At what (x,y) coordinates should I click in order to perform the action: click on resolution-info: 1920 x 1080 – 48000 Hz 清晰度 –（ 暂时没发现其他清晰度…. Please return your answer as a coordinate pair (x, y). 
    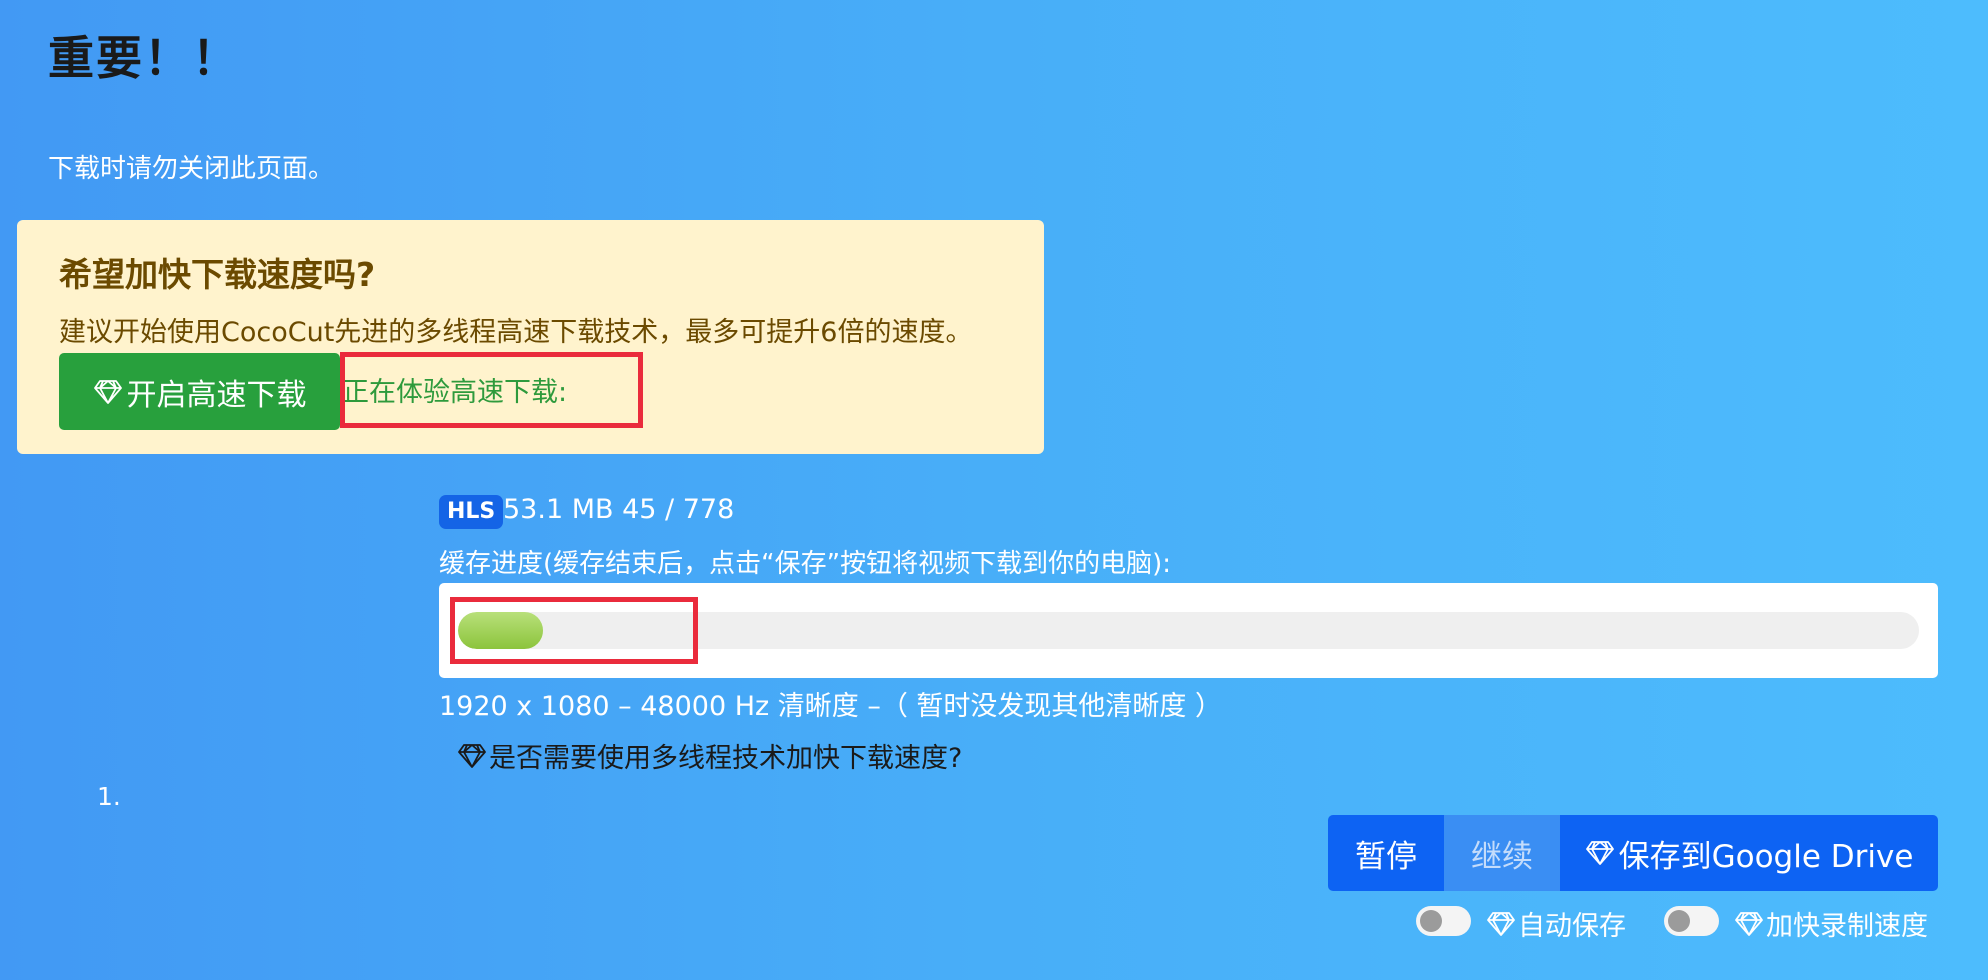
    Looking at the image, I should click on (831, 706).